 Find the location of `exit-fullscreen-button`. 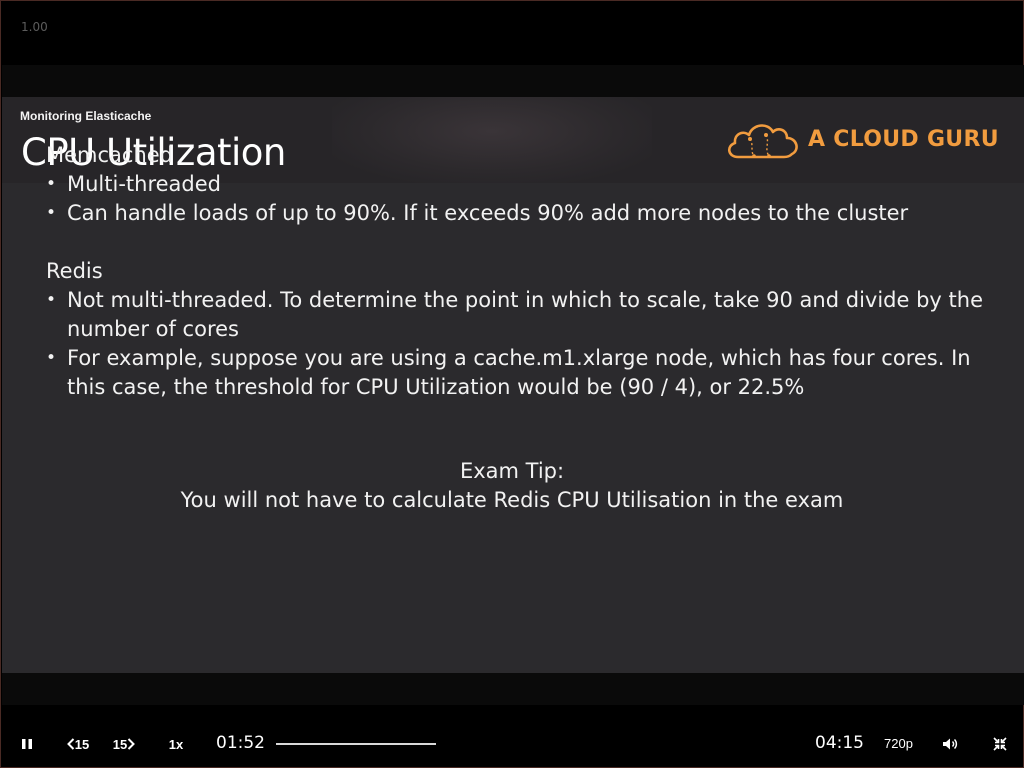

exit-fullscreen-button is located at coordinates (1000, 744).